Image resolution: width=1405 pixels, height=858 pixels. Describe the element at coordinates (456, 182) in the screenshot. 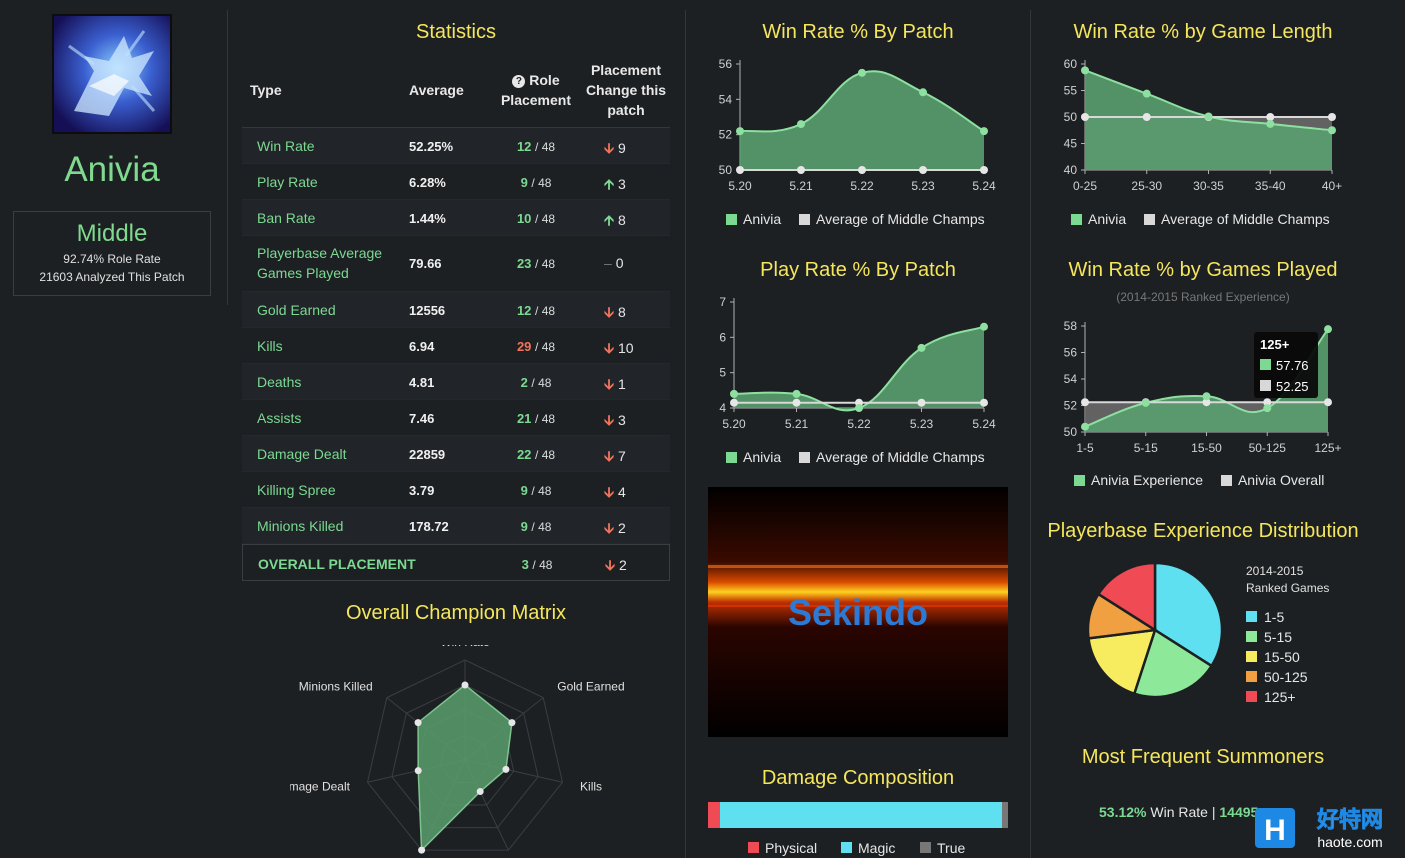

I see `stat-row: Play Rate 6.28% 9 / 48 🡩 3` at that location.